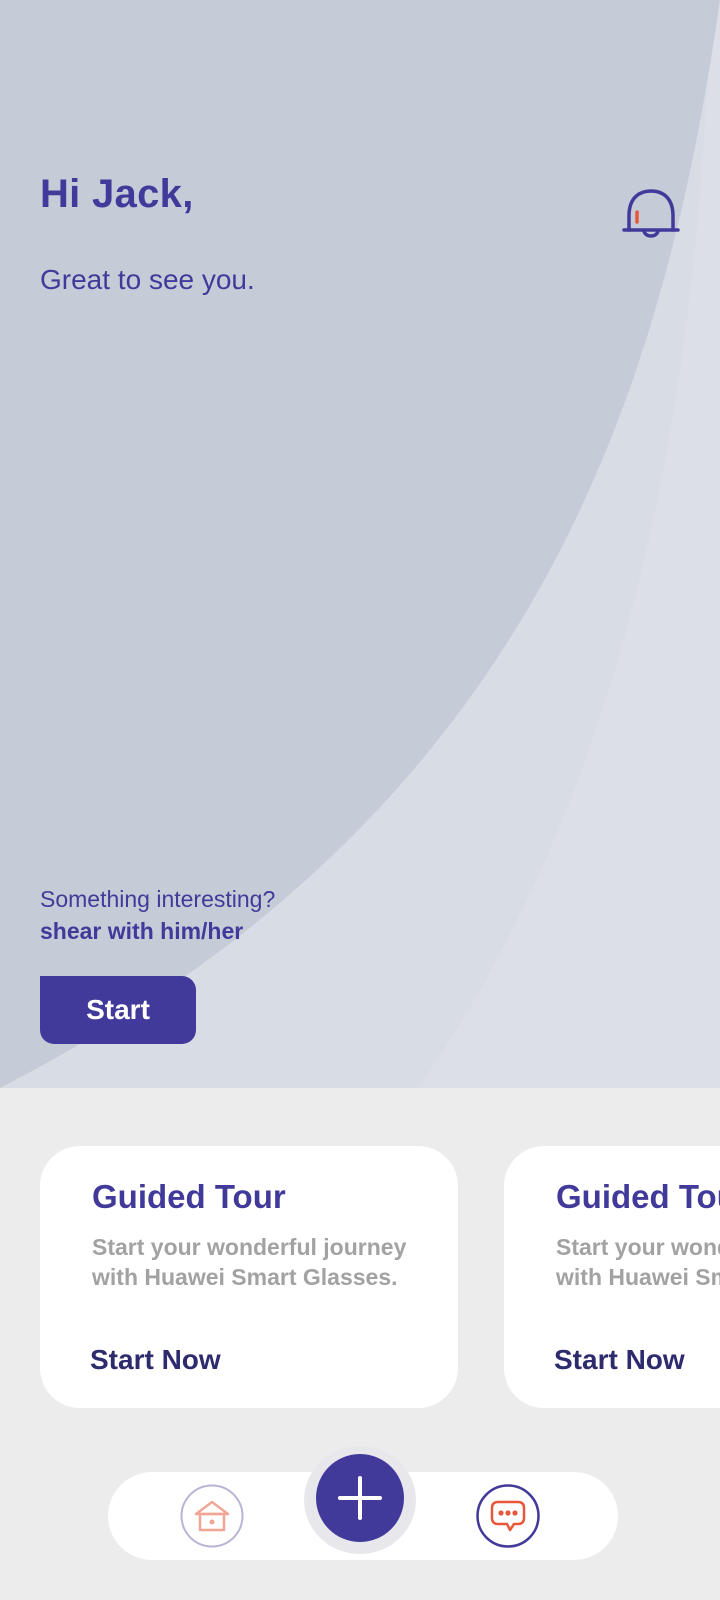 Image resolution: width=720 pixels, height=1600 pixels. I want to click on notification-button, so click(651, 214).